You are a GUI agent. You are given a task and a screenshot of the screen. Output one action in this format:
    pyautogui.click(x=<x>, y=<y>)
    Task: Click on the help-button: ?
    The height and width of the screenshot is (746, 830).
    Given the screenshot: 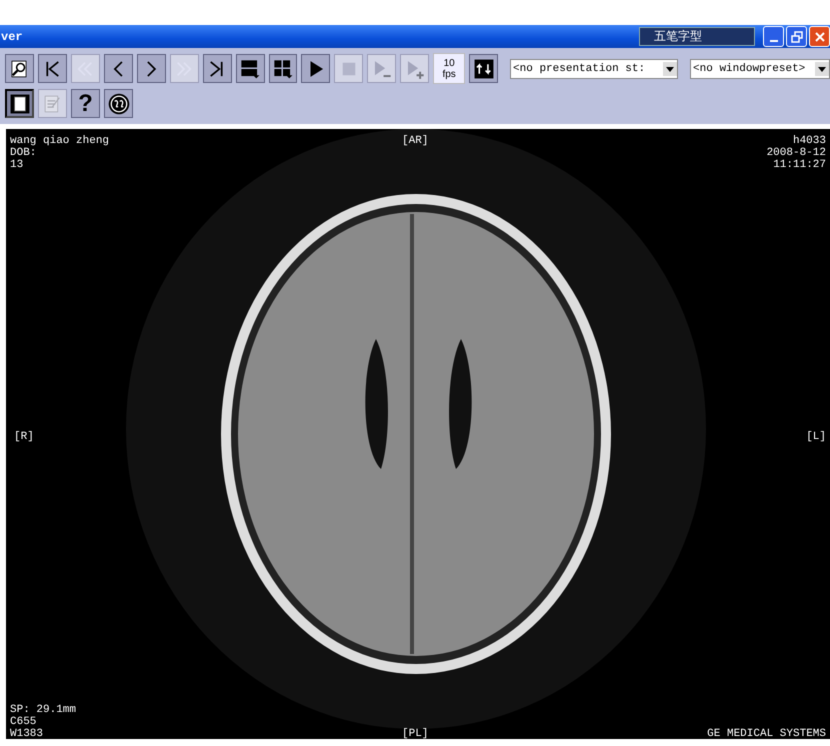 What is the action you would take?
    pyautogui.click(x=85, y=103)
    